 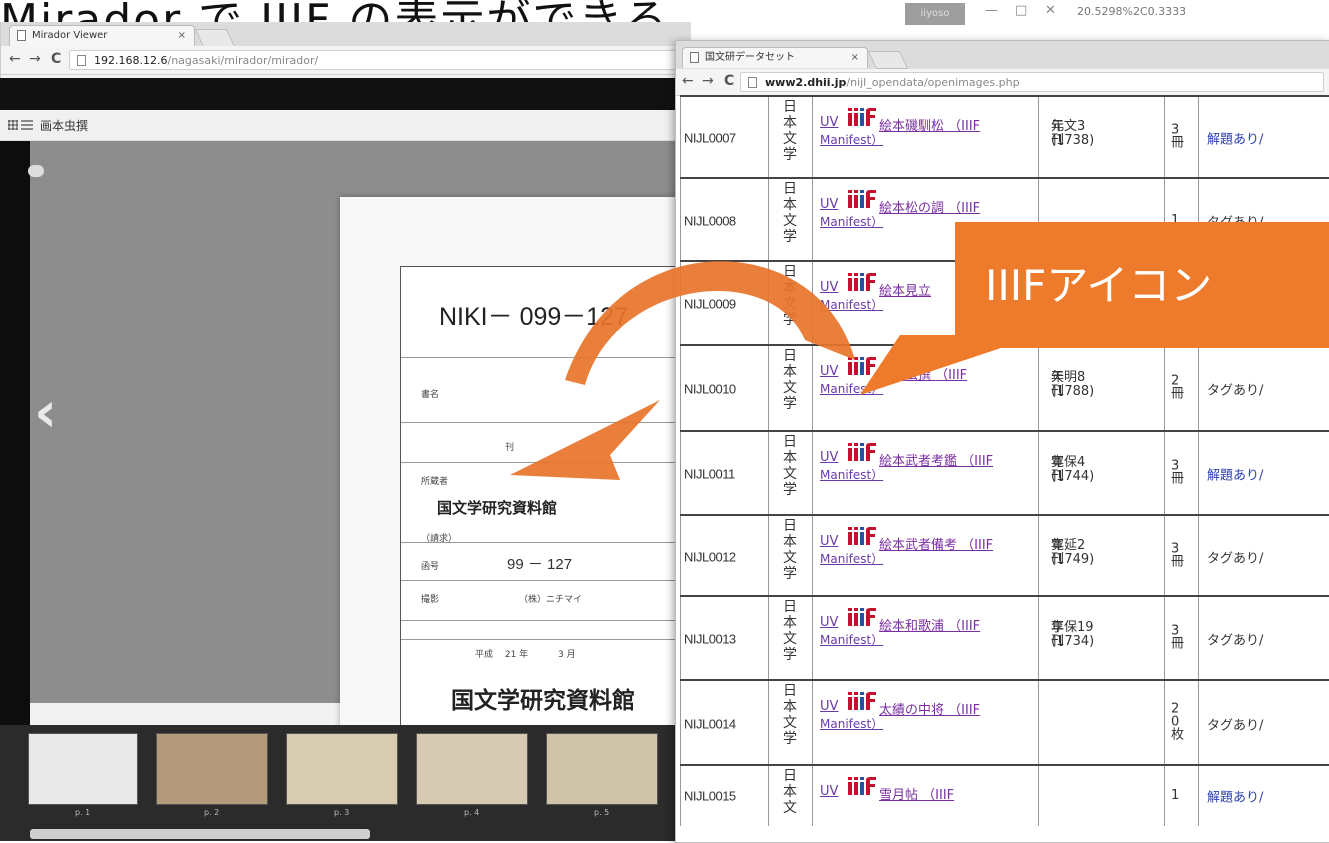 What do you see at coordinates (925, 474) in the screenshot?
I see `row-title-cell: UV 絵本武者考鑑 （IIIF Manifest）` at bounding box center [925, 474].